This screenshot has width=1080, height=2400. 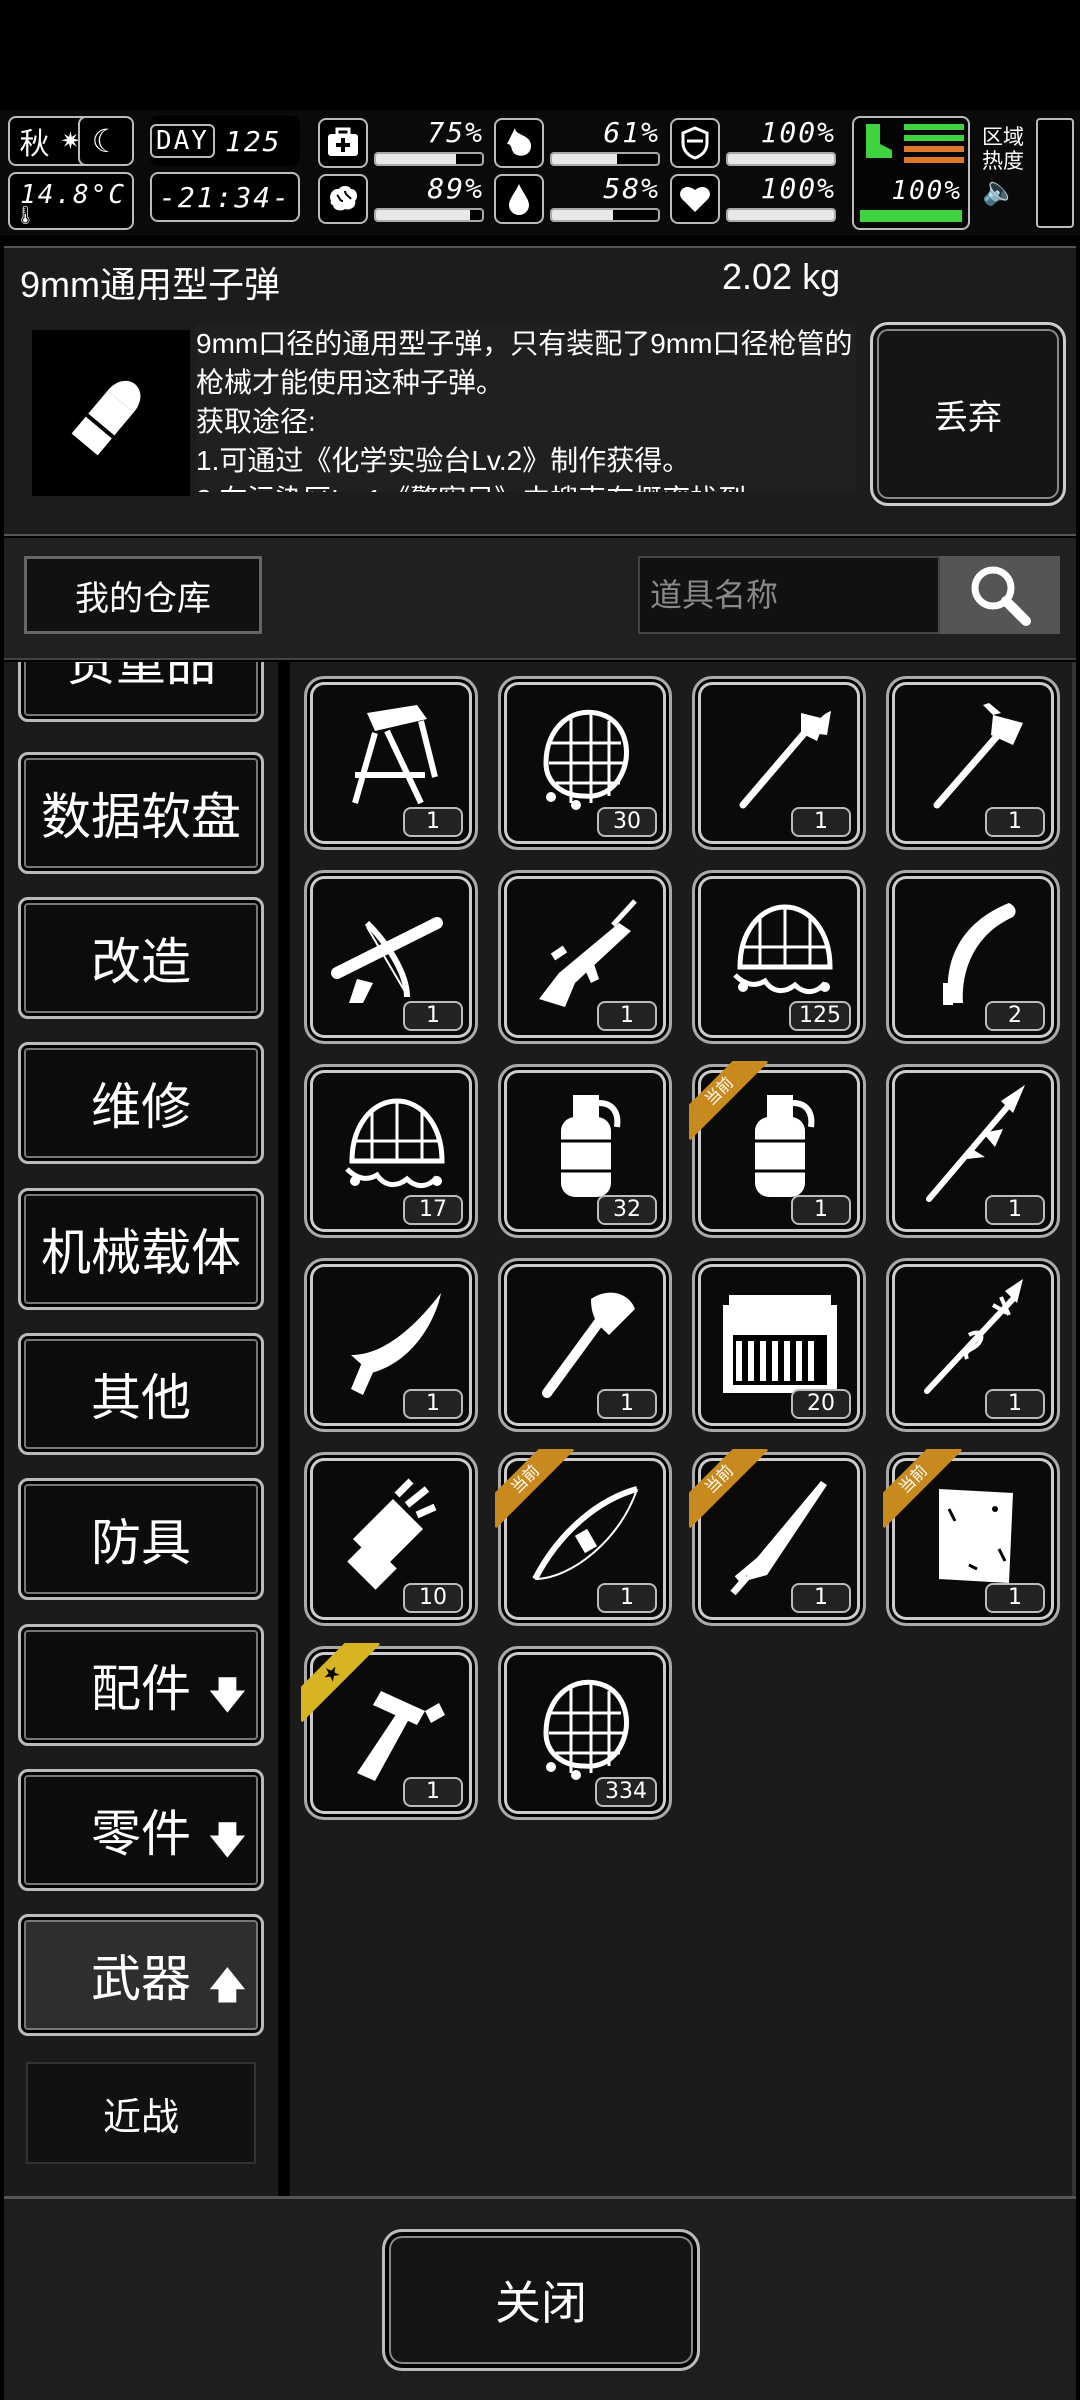 What do you see at coordinates (141, 1979) in the screenshot?
I see `category-label: 武器` at bounding box center [141, 1979].